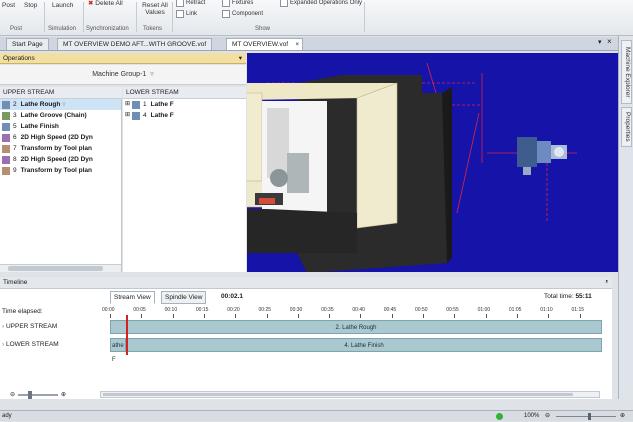 The image size is (633, 422). What do you see at coordinates (296, 310) in the screenshot?
I see `tick-label: 00:30` at bounding box center [296, 310].